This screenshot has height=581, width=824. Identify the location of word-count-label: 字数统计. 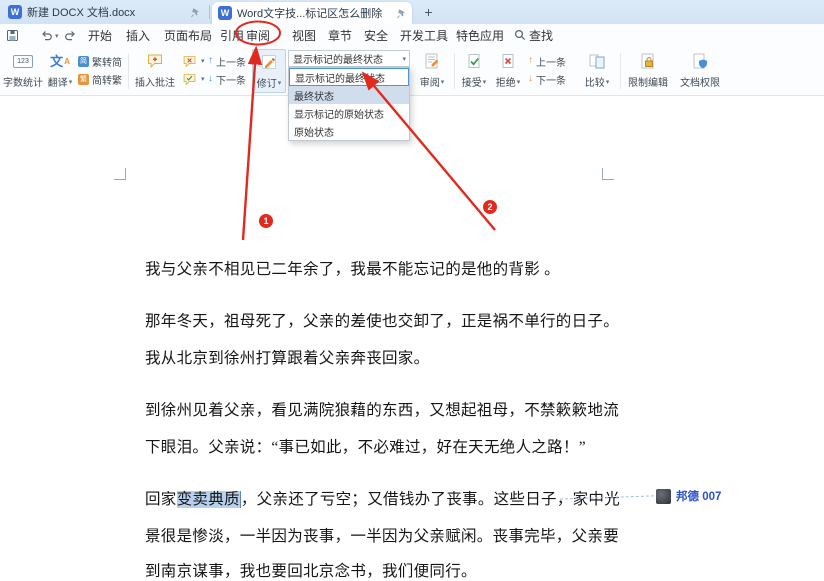
(23, 83).